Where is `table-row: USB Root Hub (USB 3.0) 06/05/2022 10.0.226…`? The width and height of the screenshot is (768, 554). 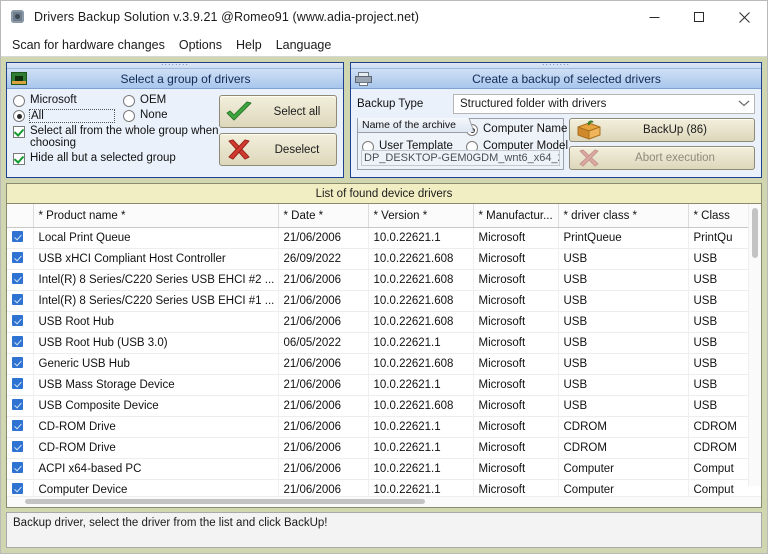
table-row: USB Root Hub (USB 3.0) 06/05/2022 10.0.226… is located at coordinates (384, 343).